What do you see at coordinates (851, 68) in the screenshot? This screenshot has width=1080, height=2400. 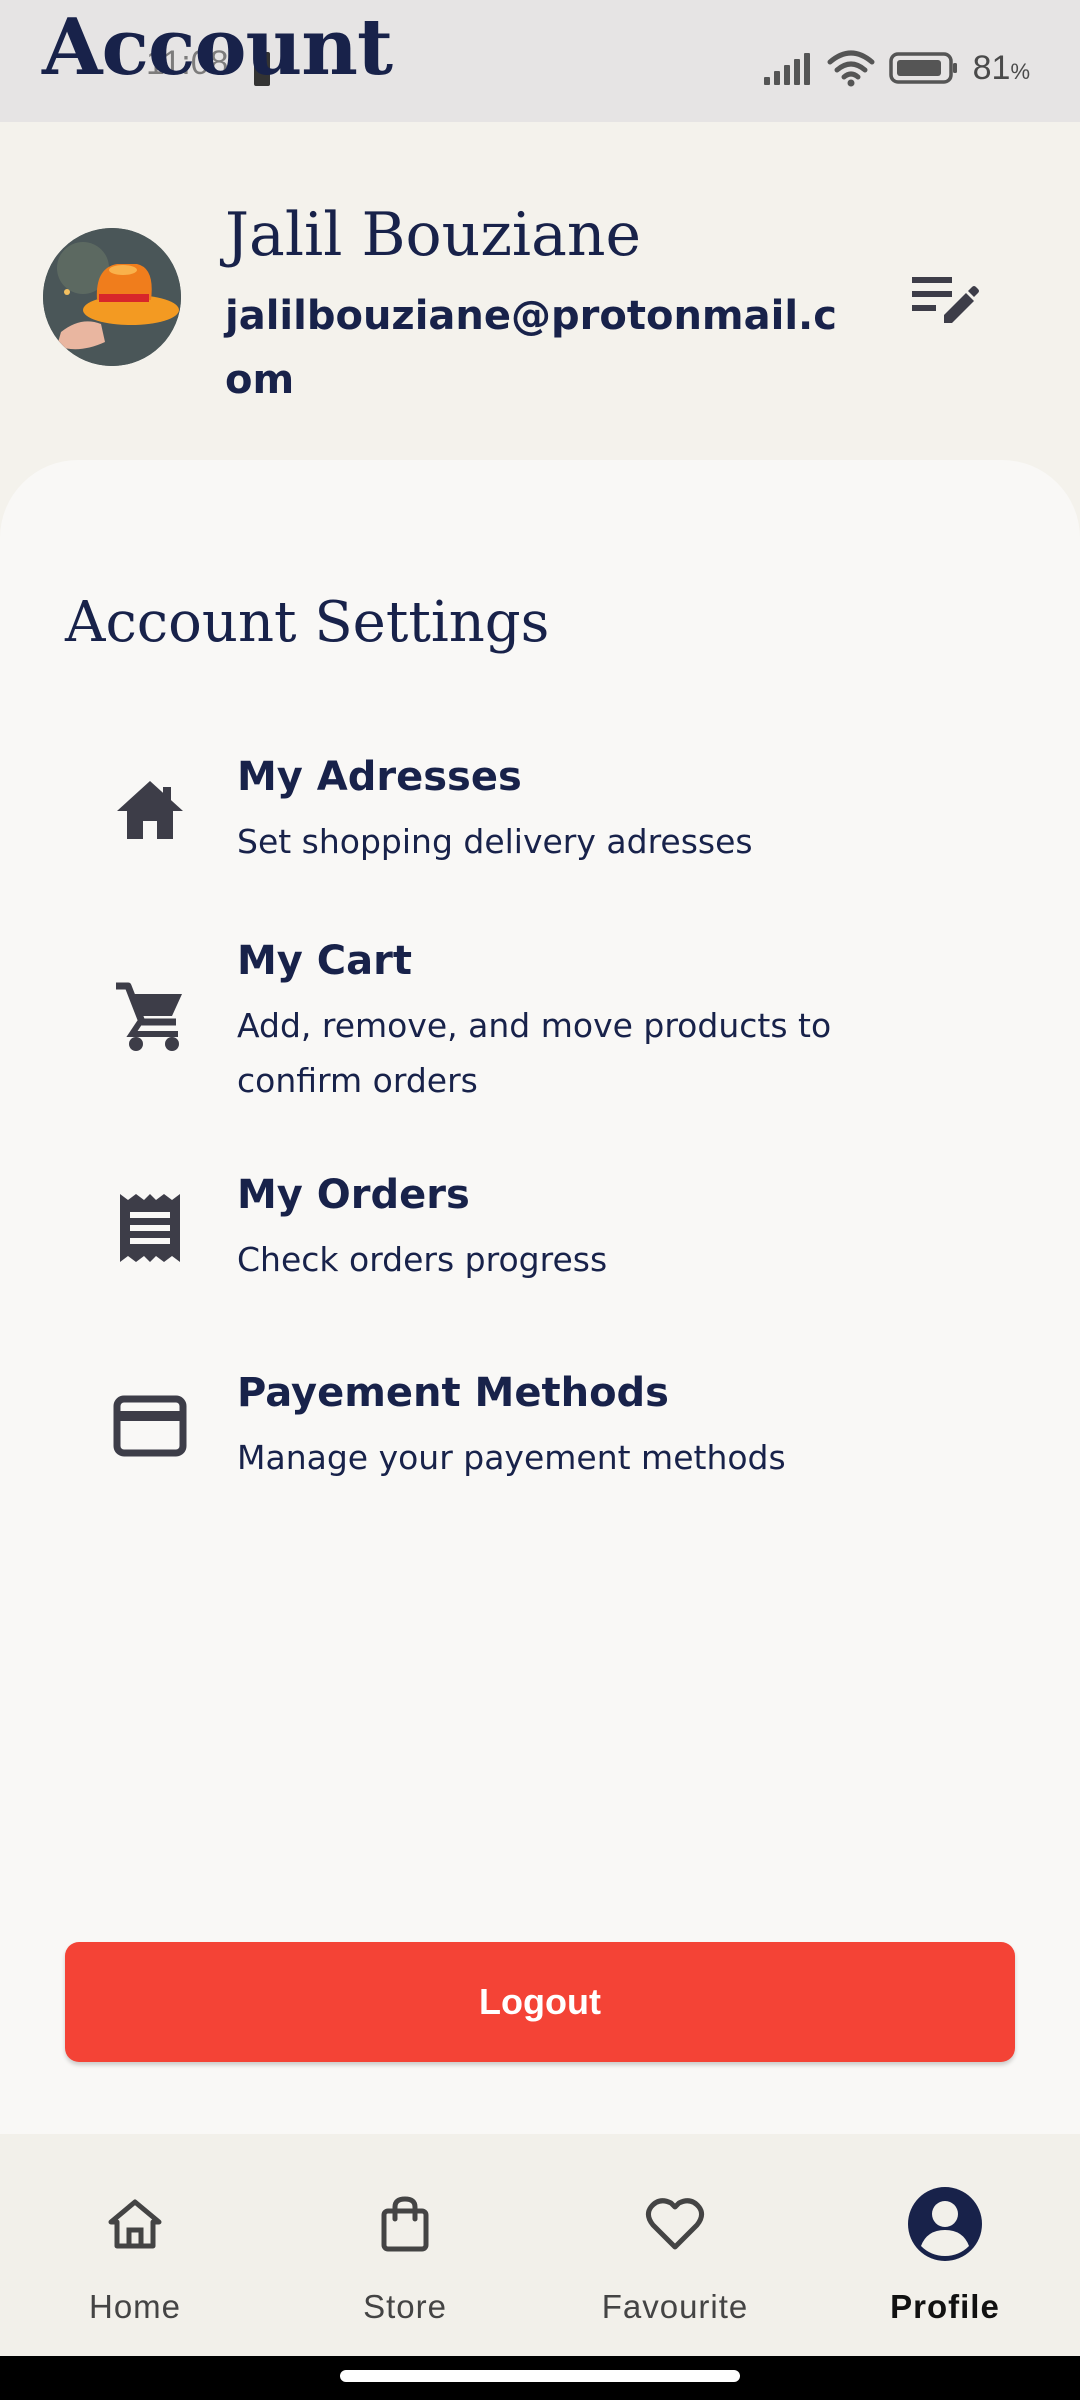 I see `wifi-icon` at bounding box center [851, 68].